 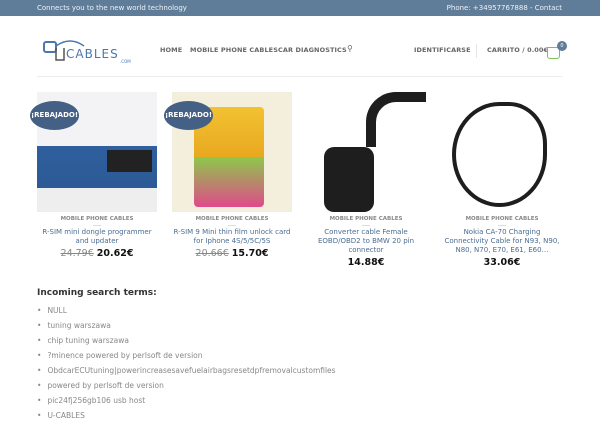 What do you see at coordinates (92, 54) in the screenshot?
I see `svg-text: CABLES` at bounding box center [92, 54].